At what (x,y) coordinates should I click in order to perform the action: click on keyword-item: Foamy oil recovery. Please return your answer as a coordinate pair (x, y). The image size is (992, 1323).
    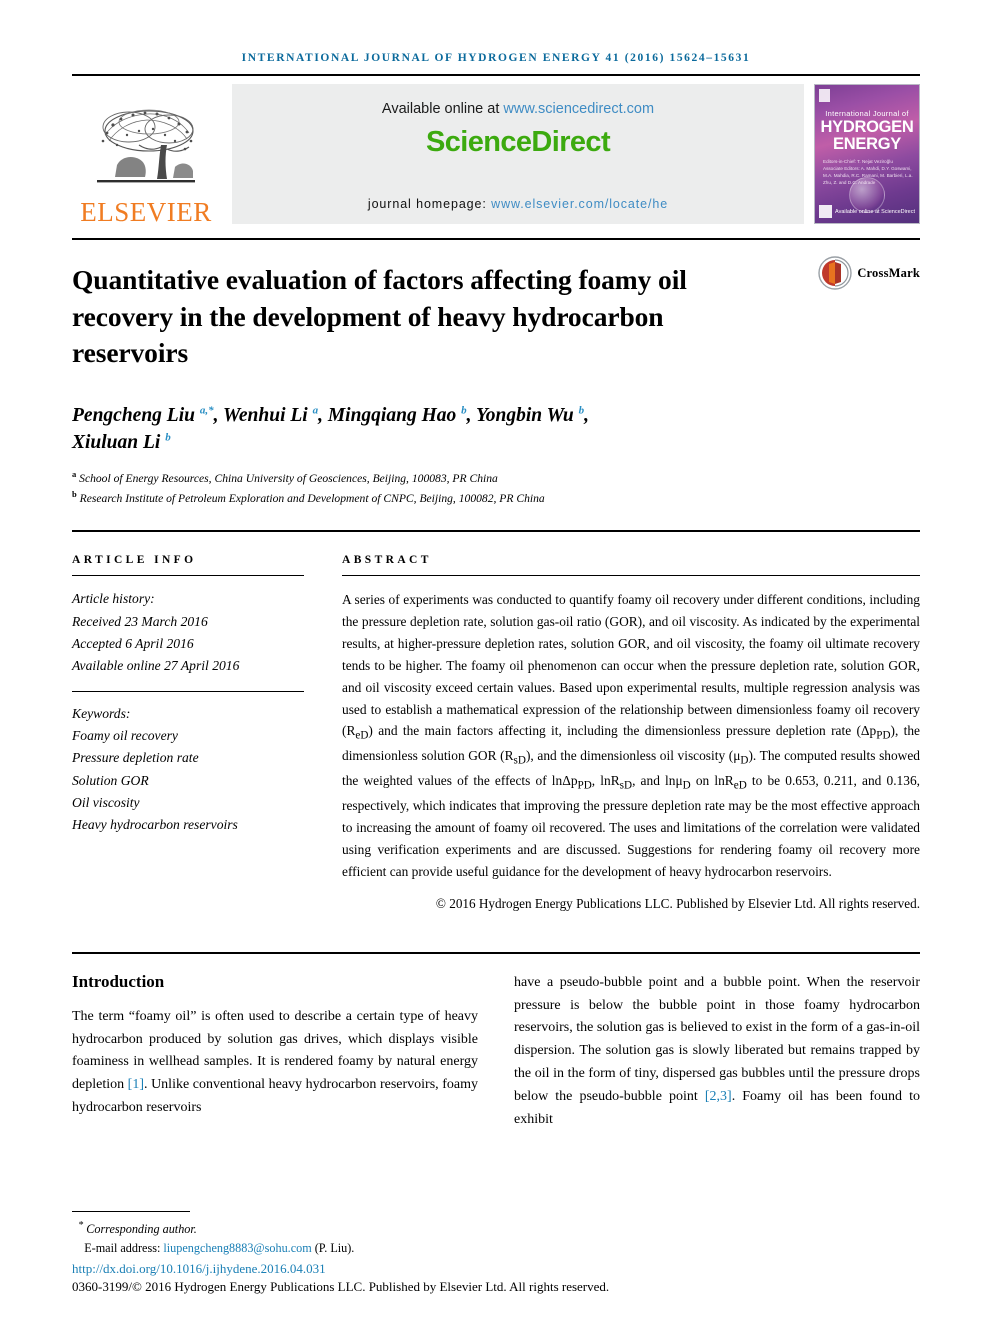
    Looking at the image, I should click on (125, 736).